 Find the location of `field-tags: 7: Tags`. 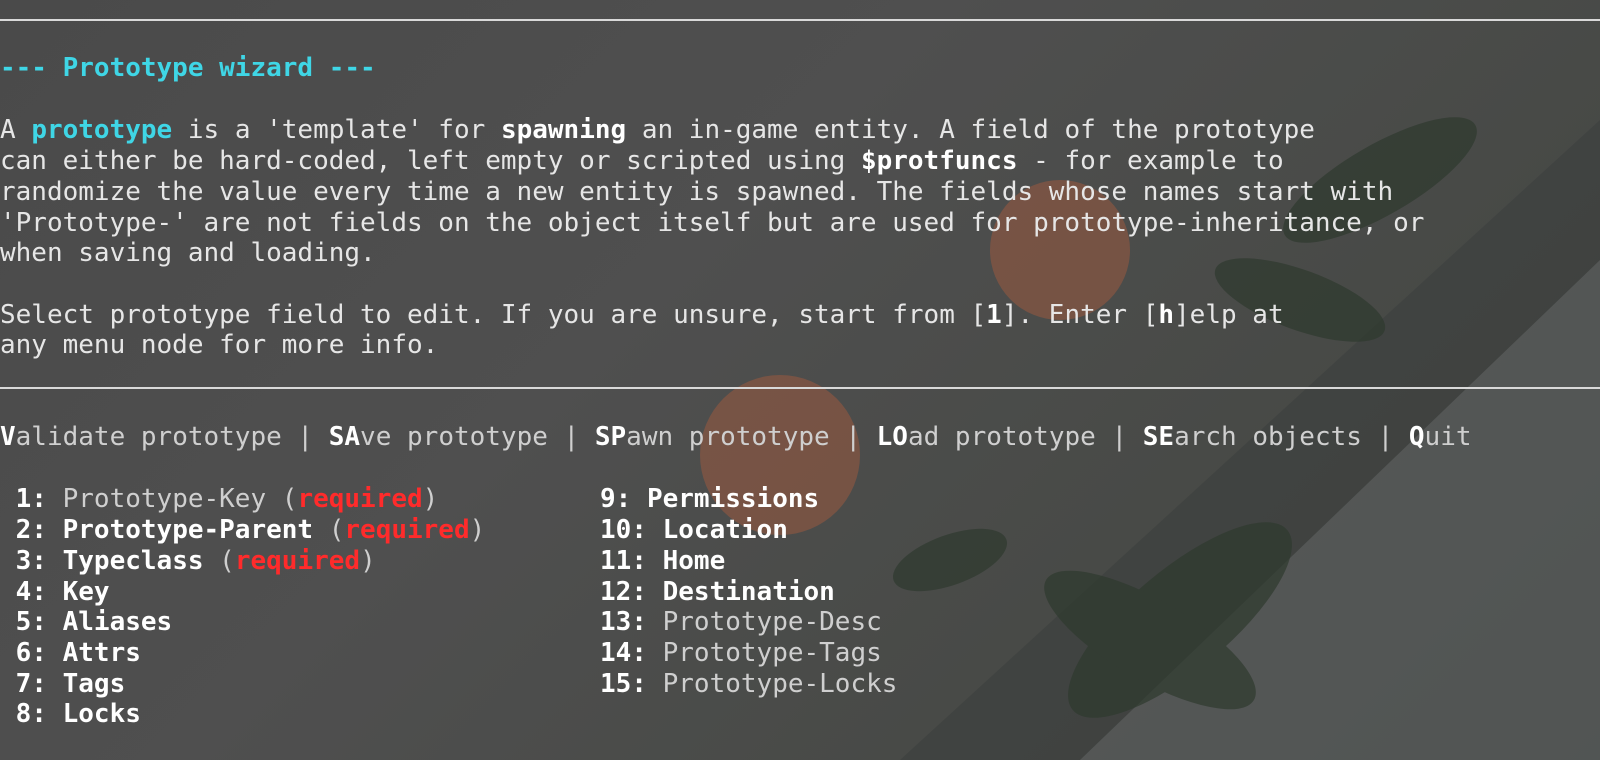

field-tags: 7: Tags is located at coordinates (63, 684).